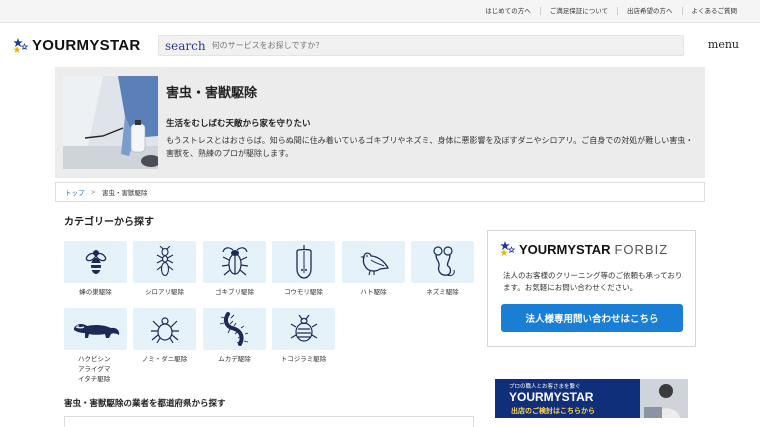  I want to click on cockroach-icon, so click(234, 261).